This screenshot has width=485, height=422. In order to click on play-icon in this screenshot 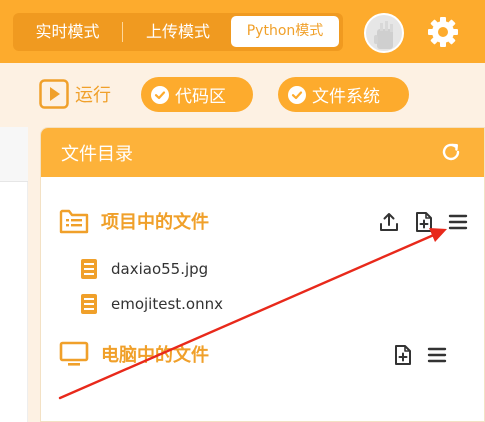, I will do `click(54, 94)`.